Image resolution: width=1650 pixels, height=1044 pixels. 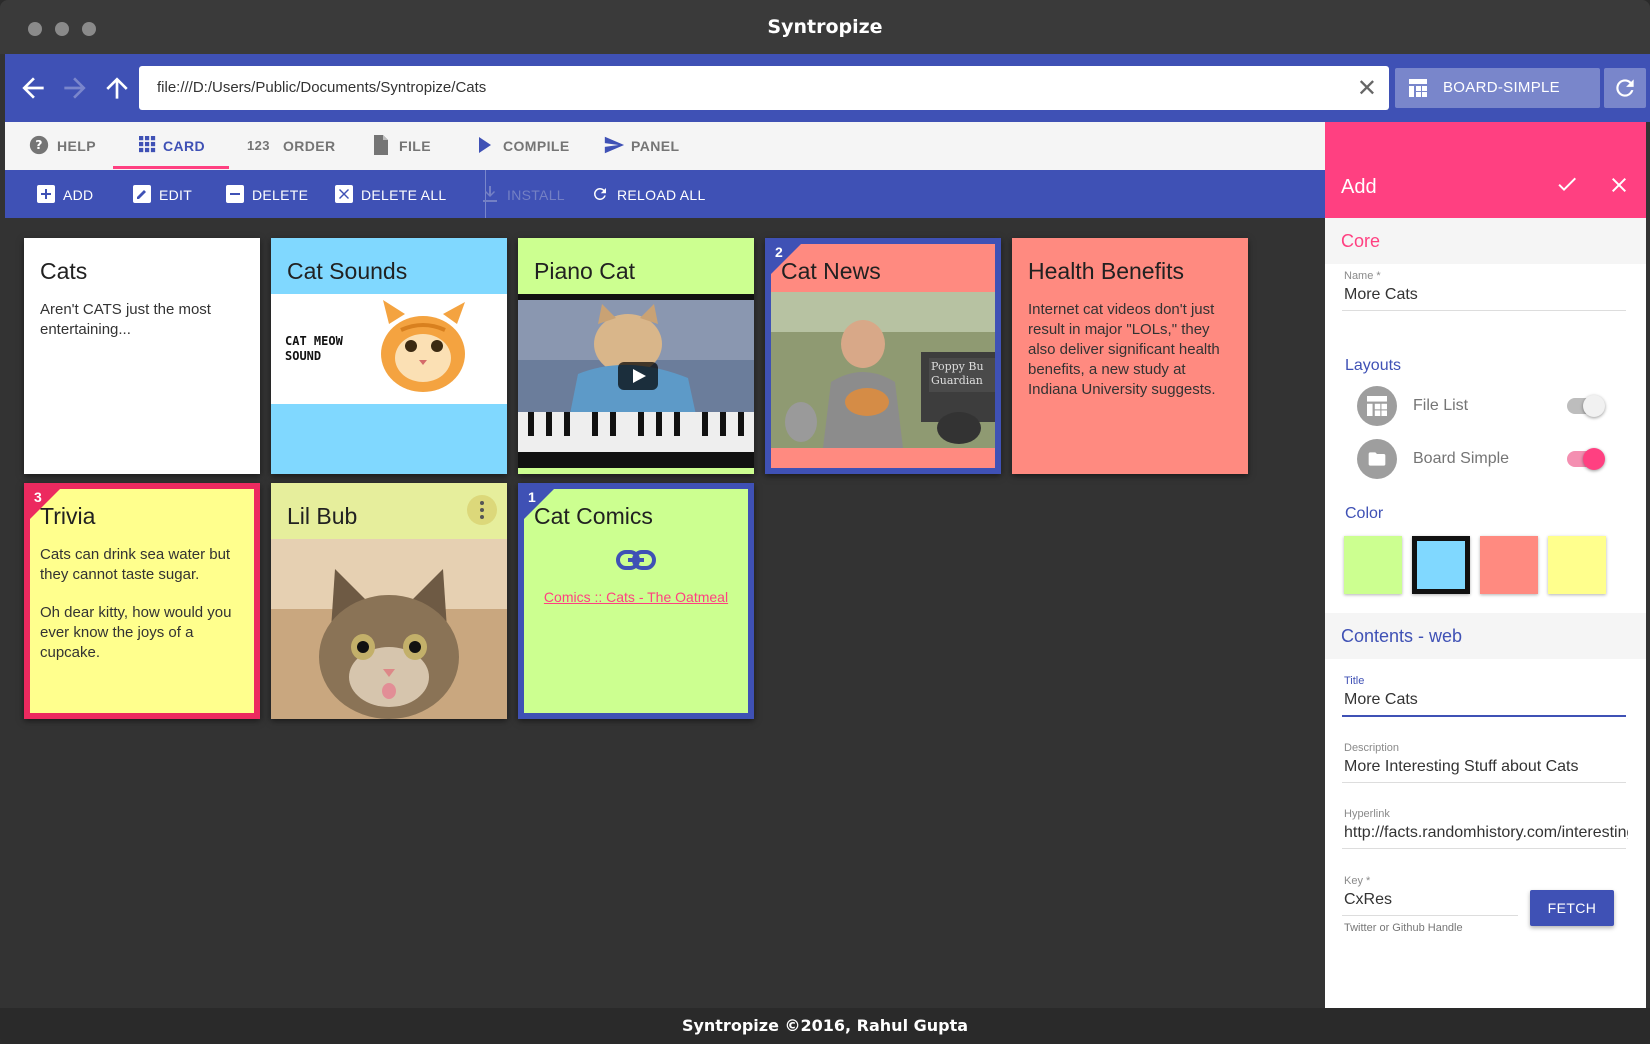 What do you see at coordinates (1364, 513) in the screenshot?
I see `color-heading: Color` at bounding box center [1364, 513].